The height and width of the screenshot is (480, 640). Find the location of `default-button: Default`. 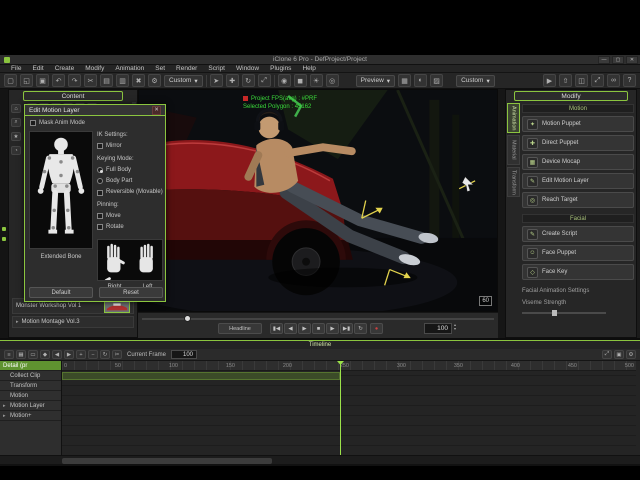

default-button: Default is located at coordinates (61, 292).